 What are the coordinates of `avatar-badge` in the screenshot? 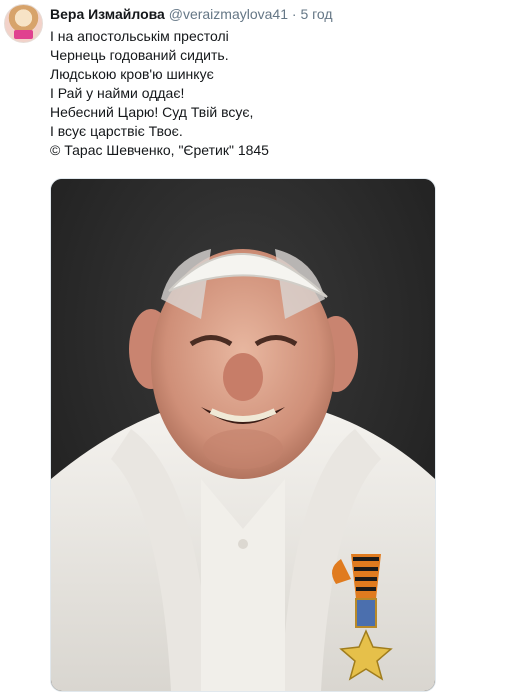 It's located at (23, 34).